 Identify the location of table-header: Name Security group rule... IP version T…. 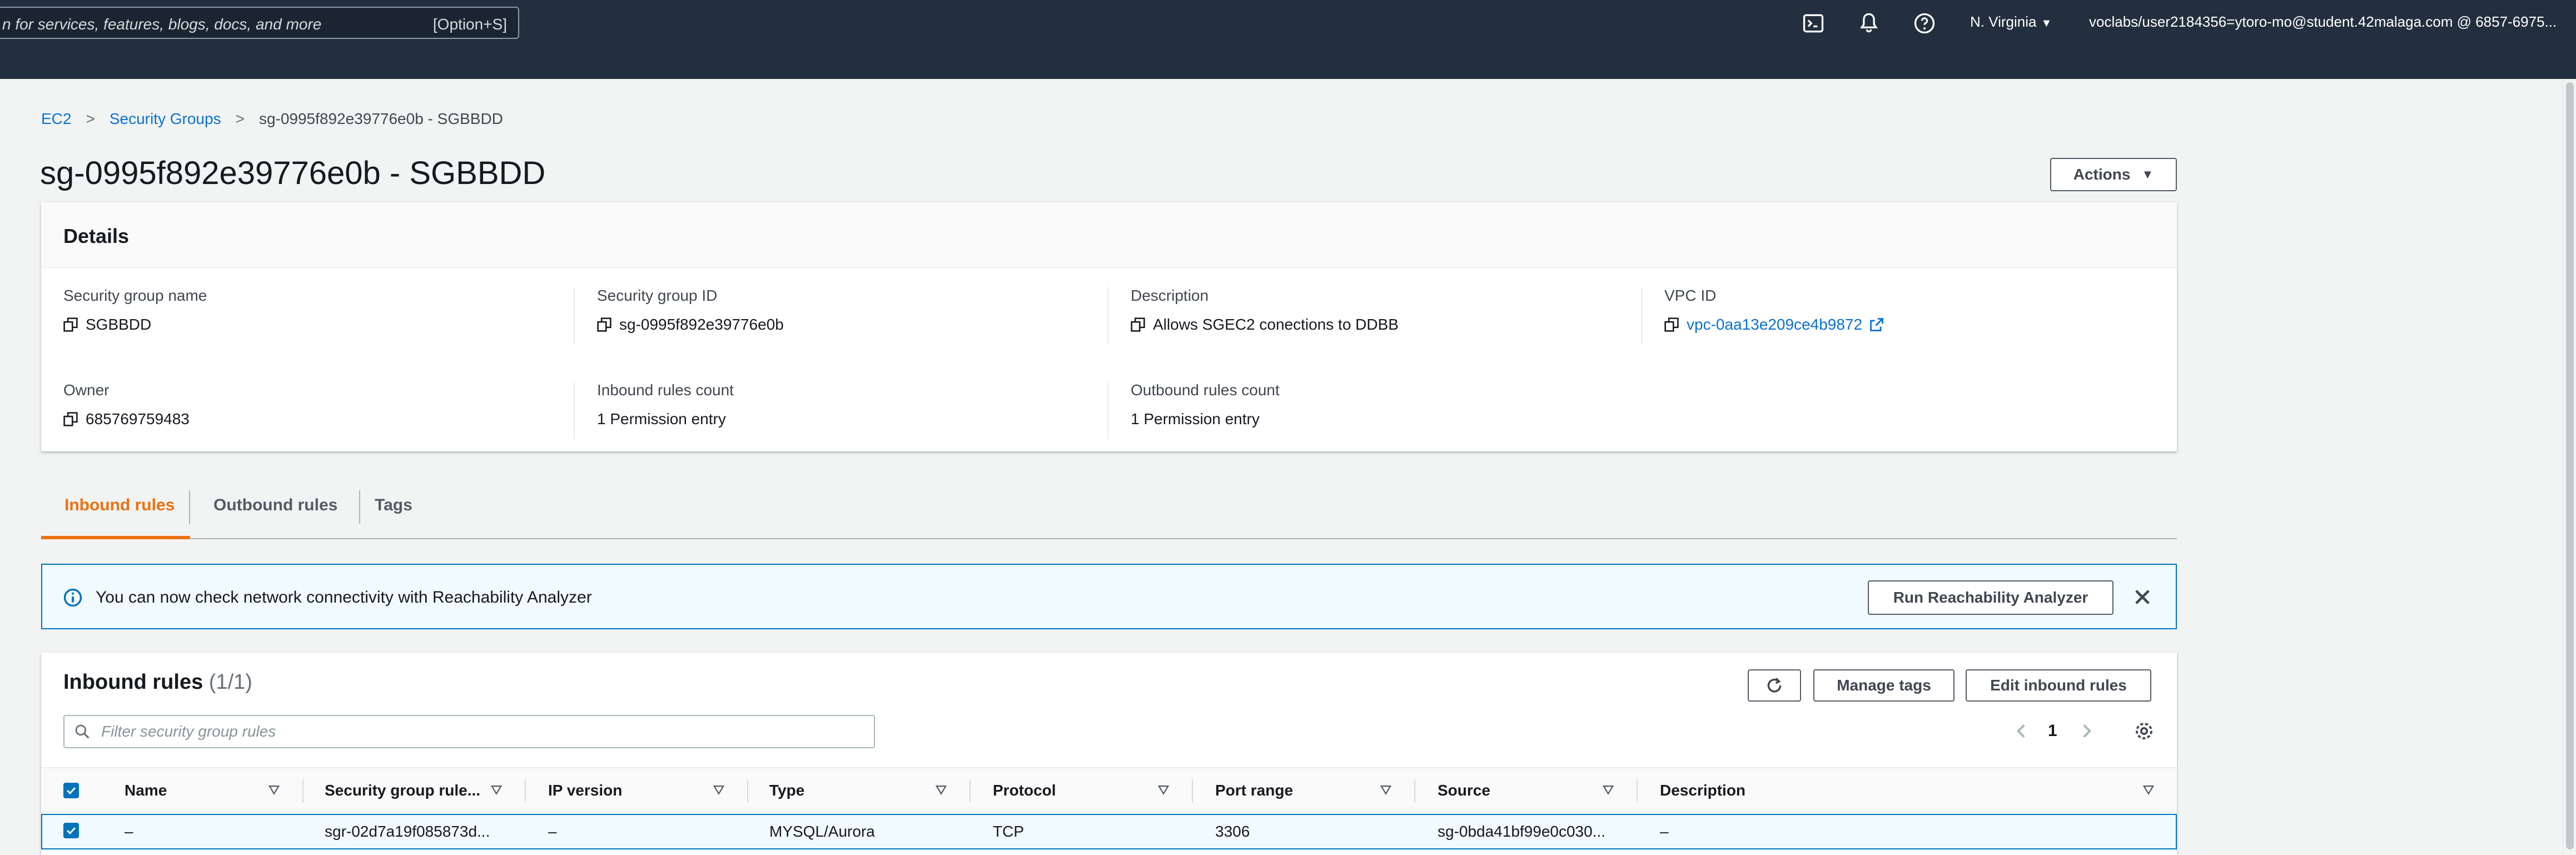
(1109, 790).